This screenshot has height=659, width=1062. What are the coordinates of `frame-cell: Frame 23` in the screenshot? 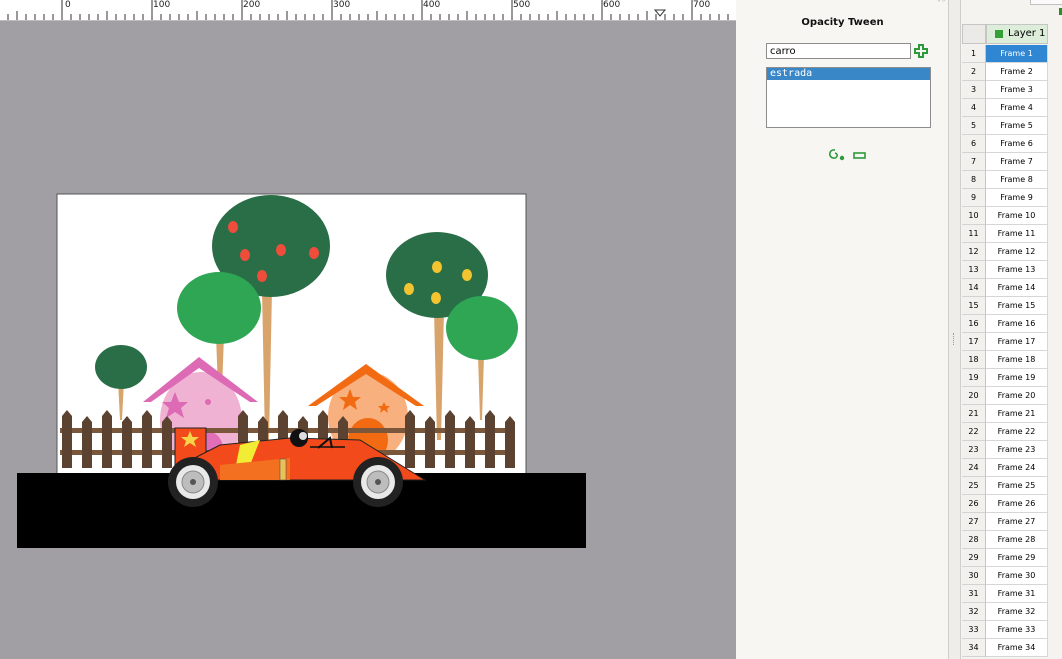 It's located at (1017, 450).